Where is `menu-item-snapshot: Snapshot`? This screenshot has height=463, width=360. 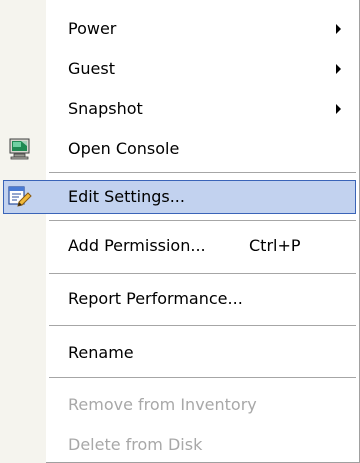
menu-item-snapshot: Snapshot is located at coordinates (179, 109).